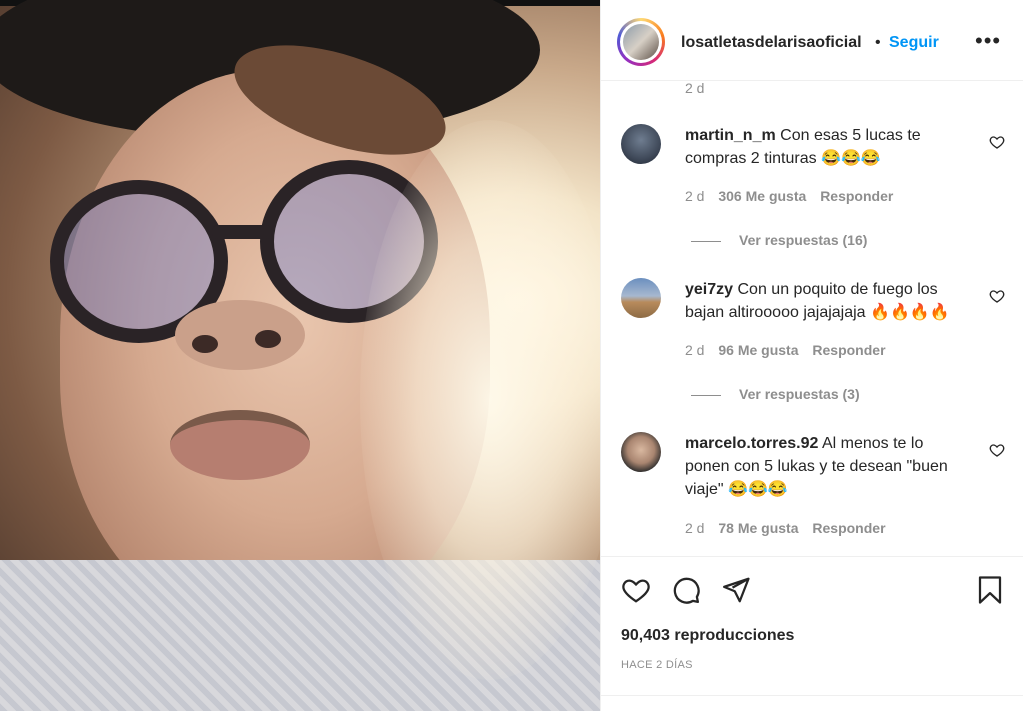 Image resolution: width=1024 pixels, height=713 pixels. I want to click on comment-icon, so click(686, 590).